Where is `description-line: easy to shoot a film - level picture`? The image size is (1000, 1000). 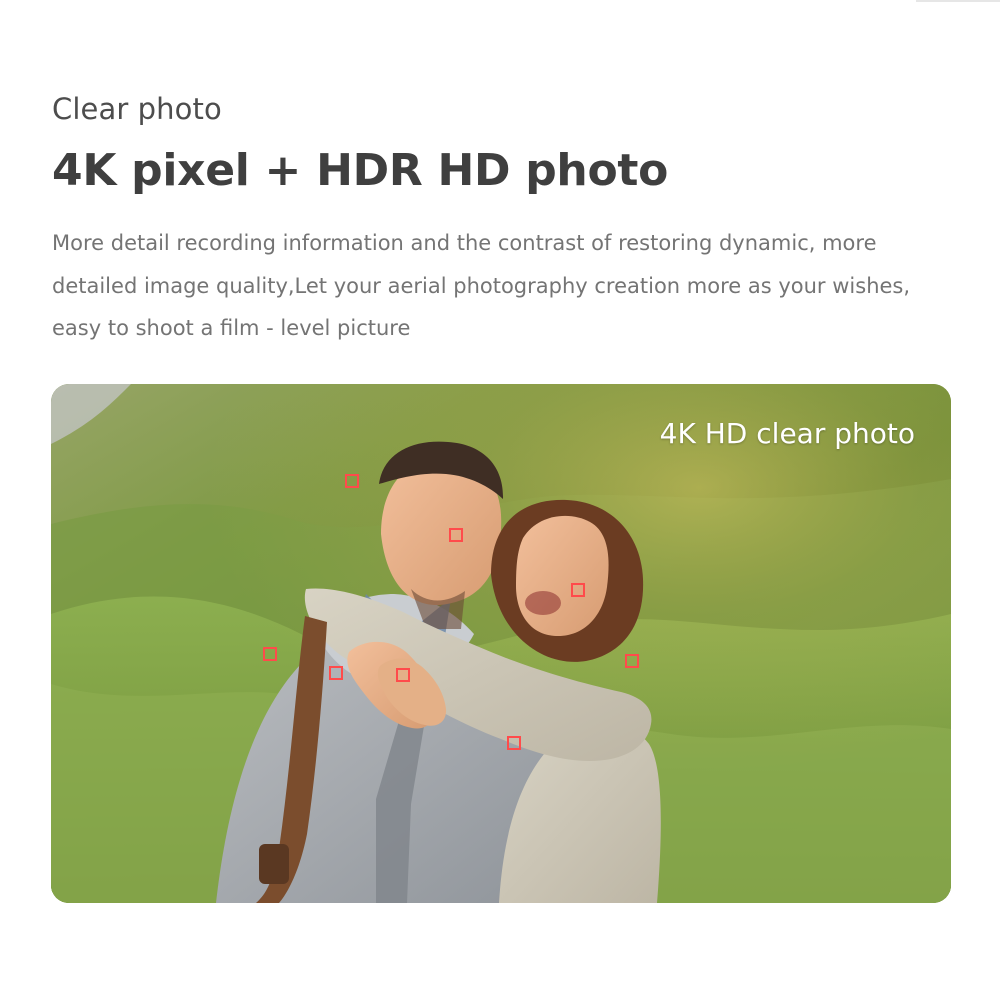
description-line: easy to shoot a film - level picture is located at coordinates (231, 328).